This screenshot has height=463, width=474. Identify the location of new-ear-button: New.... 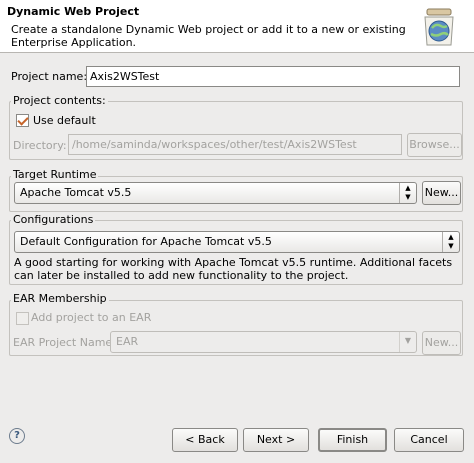
(441, 343).